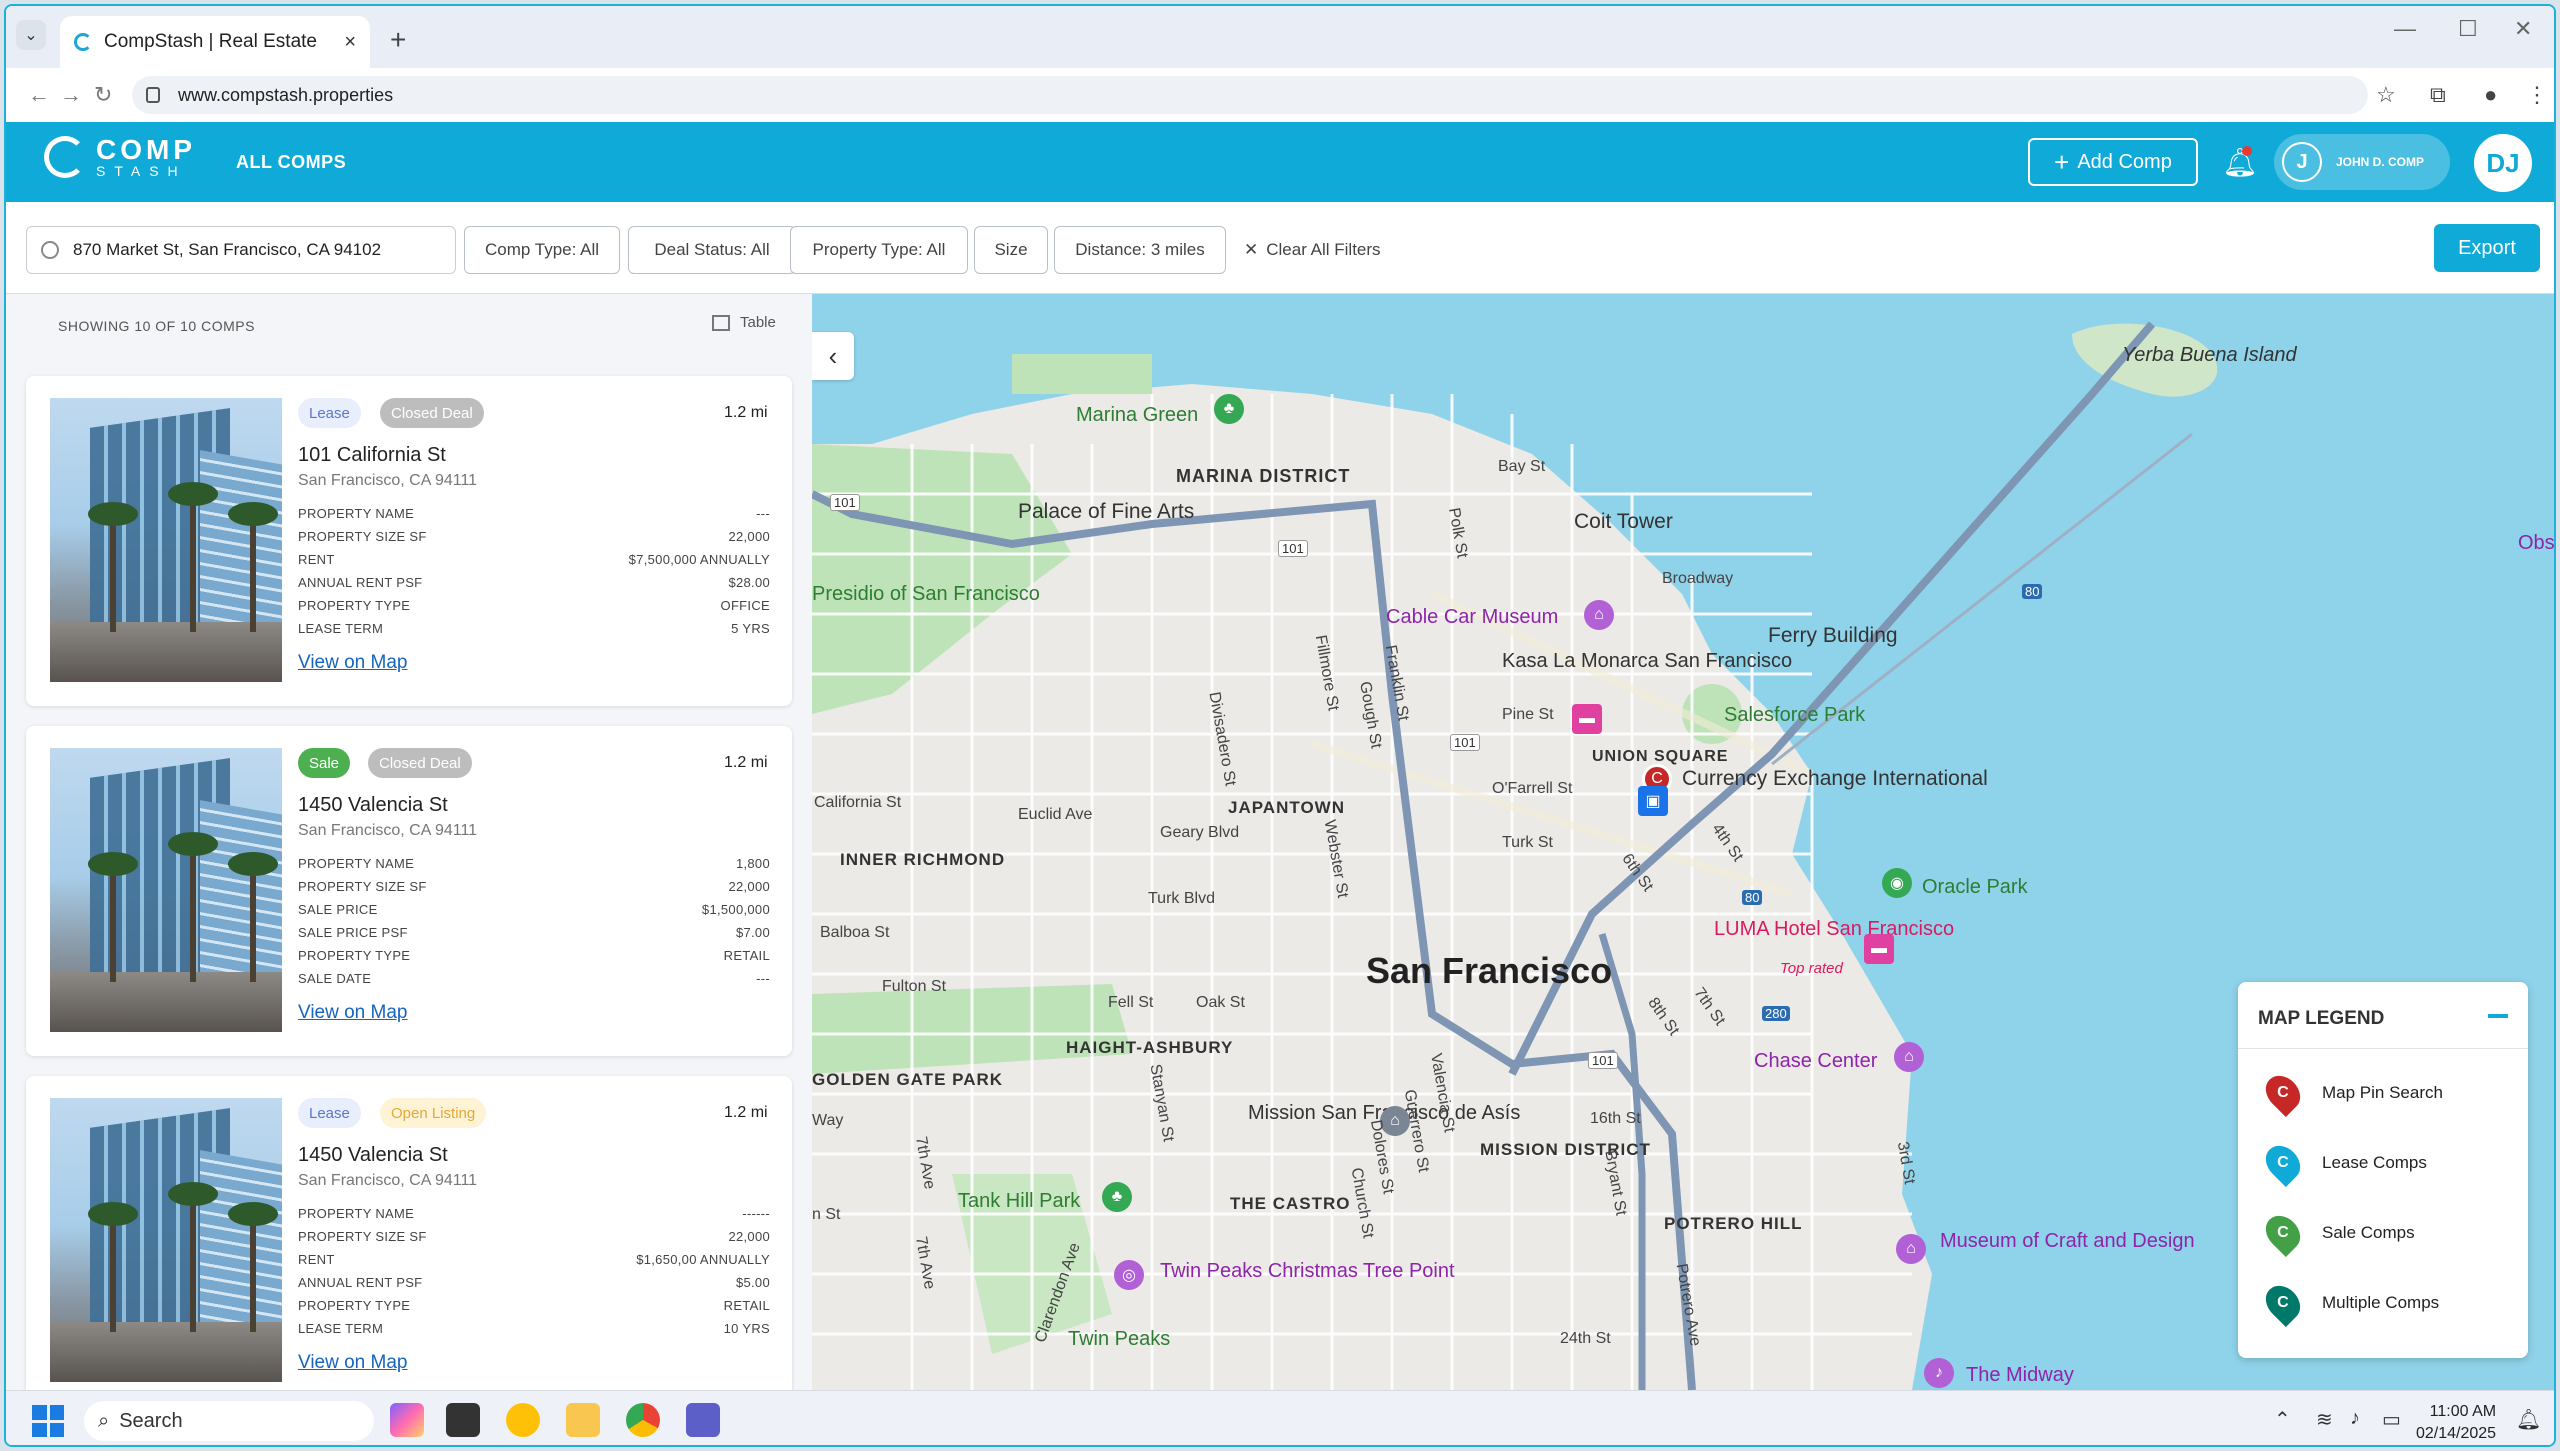 This screenshot has width=2560, height=1451. What do you see at coordinates (643, 1420) in the screenshot?
I see `chrome-icon` at bounding box center [643, 1420].